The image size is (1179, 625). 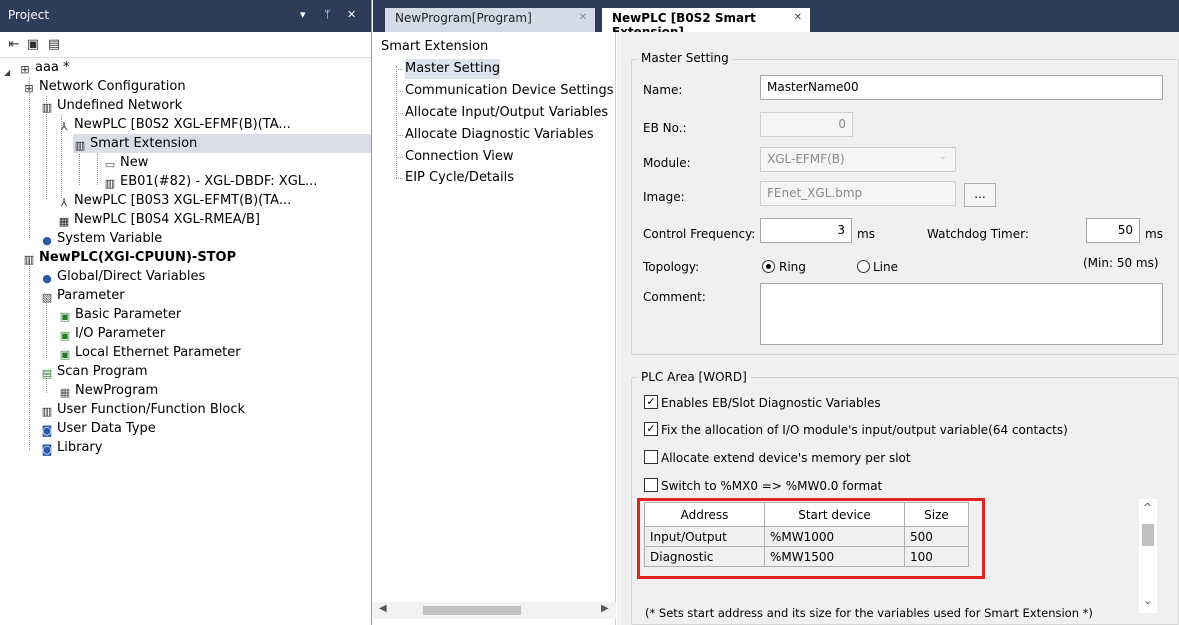 I want to click on comment-textarea, so click(x=961, y=314).